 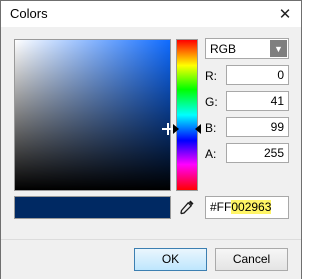 What do you see at coordinates (187, 115) in the screenshot?
I see `hue-slider` at bounding box center [187, 115].